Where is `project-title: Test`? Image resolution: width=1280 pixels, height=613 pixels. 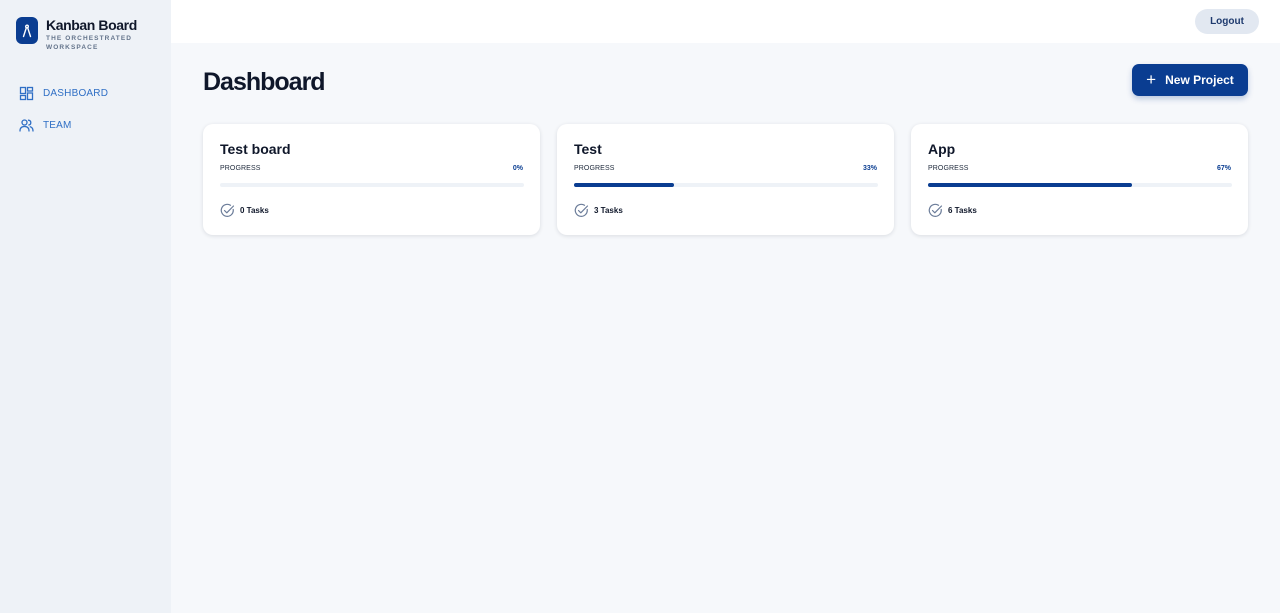 project-title: Test is located at coordinates (588, 149).